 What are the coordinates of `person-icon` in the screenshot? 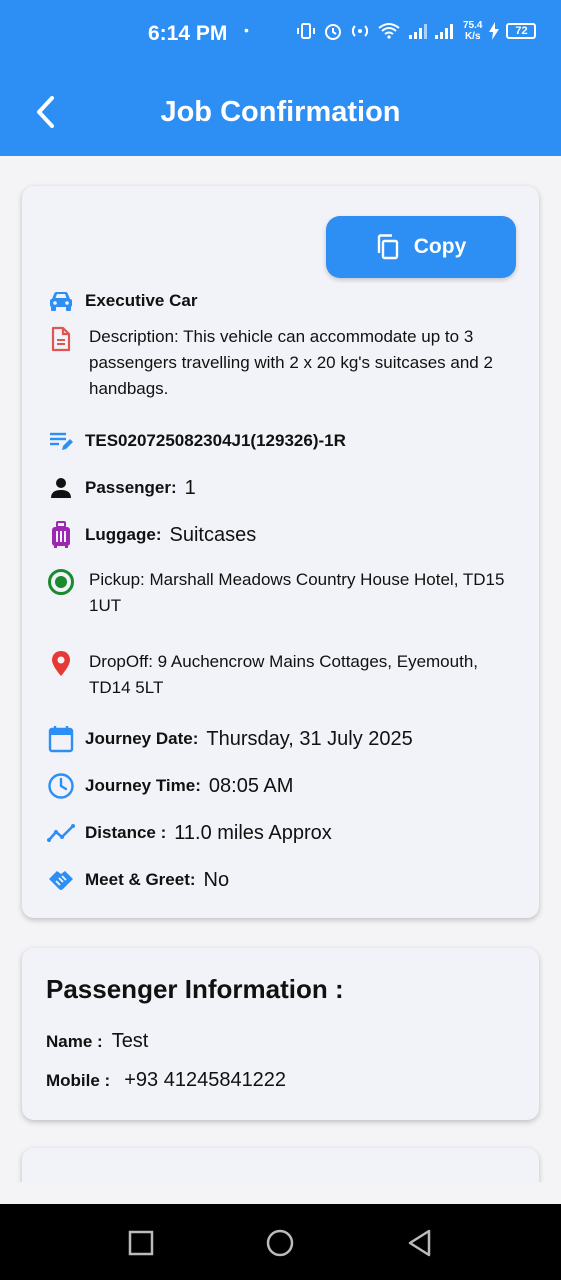 It's located at (61, 488).